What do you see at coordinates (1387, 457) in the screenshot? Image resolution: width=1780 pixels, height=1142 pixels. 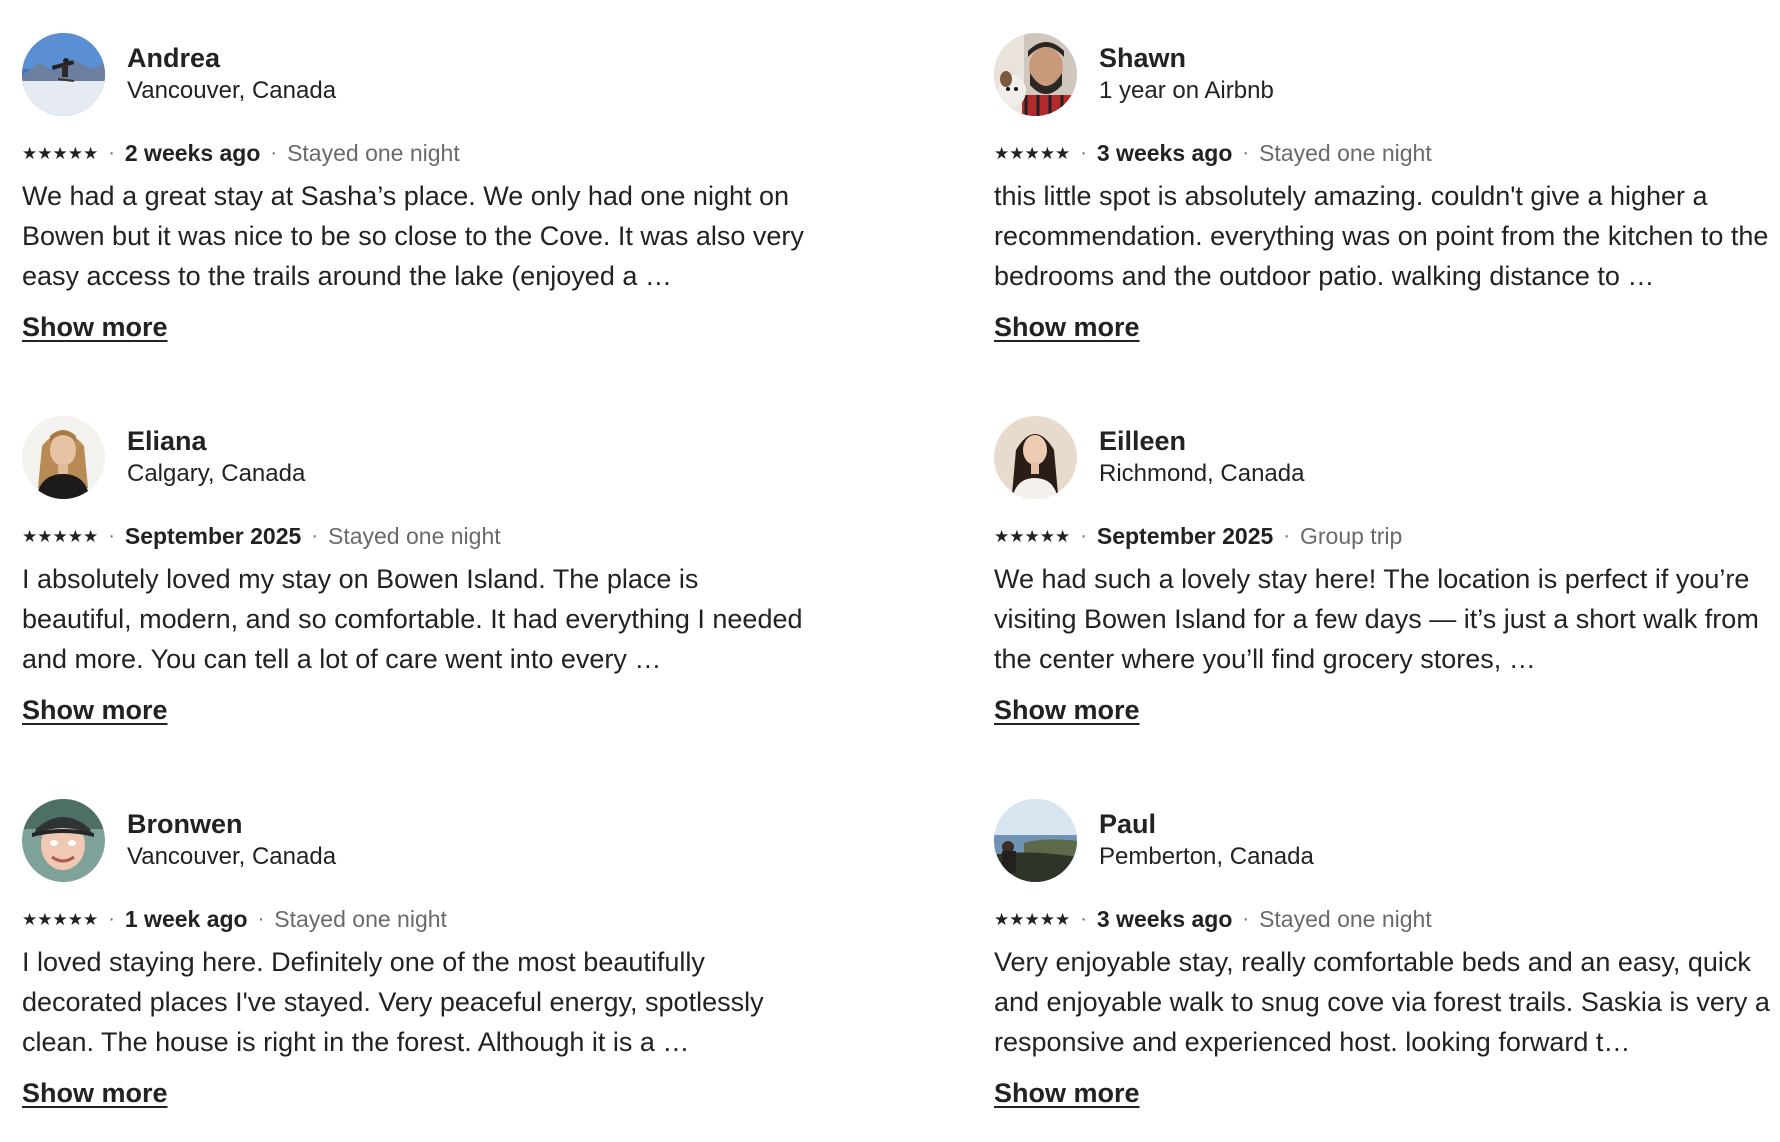 I see `review-header: Eilleen Richmond, Canada` at bounding box center [1387, 457].